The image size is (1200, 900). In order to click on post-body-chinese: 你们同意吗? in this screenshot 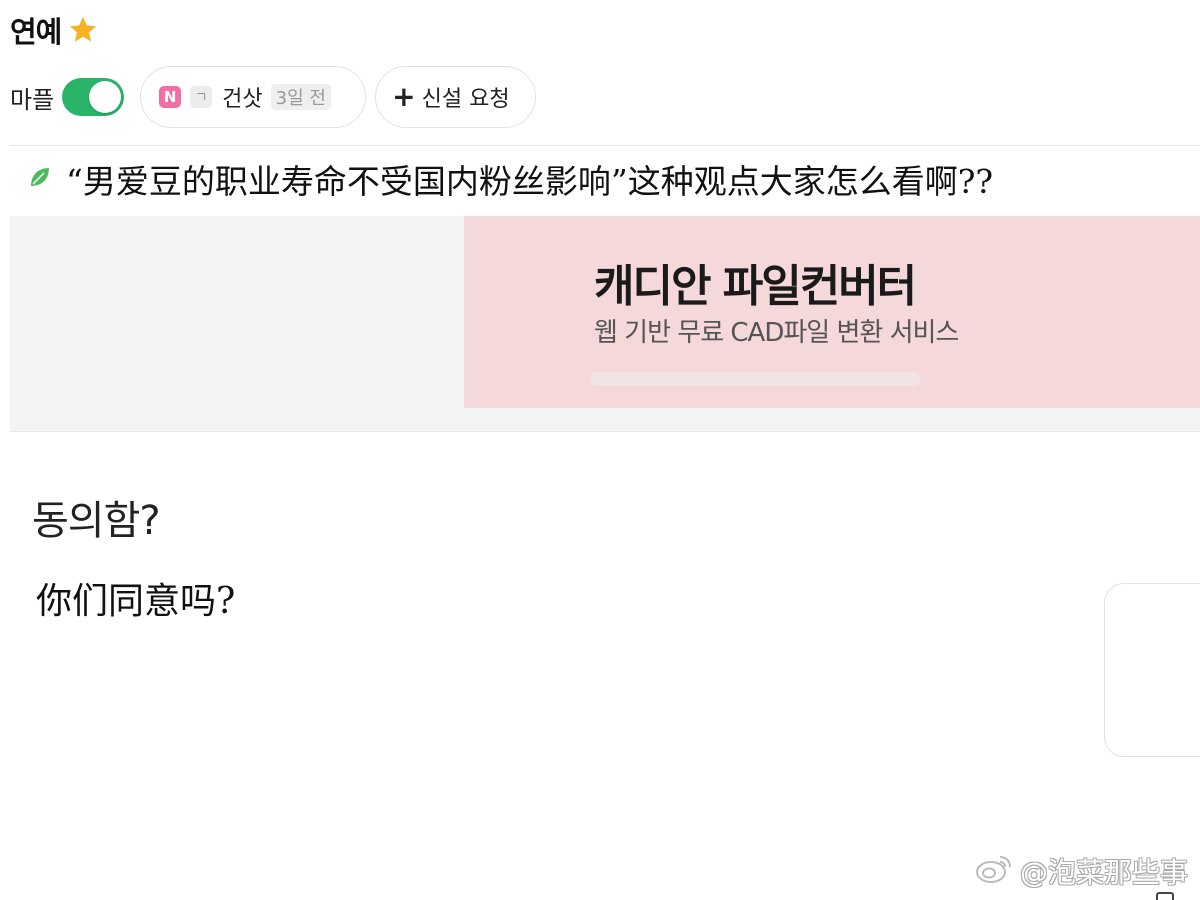, I will do `click(136, 601)`.